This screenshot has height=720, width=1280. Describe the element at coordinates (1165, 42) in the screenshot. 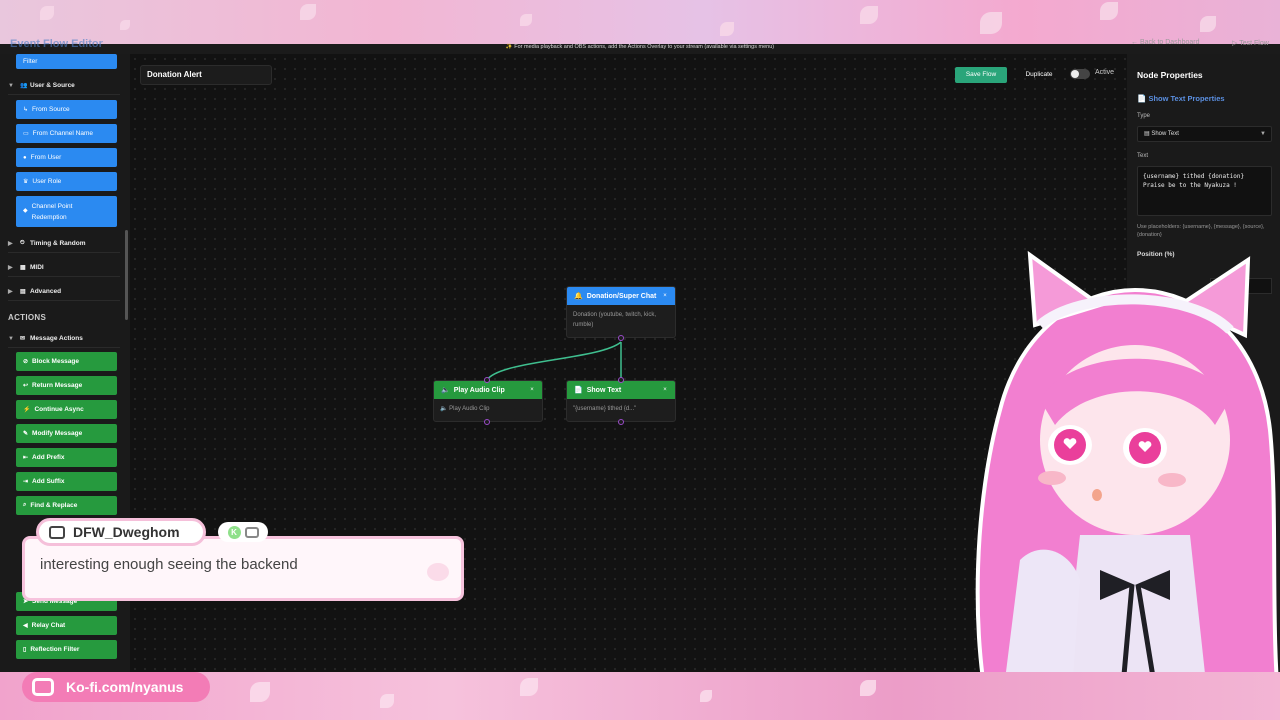

I see `back-to-dashboard-link: ← Back to Dashboard` at that location.